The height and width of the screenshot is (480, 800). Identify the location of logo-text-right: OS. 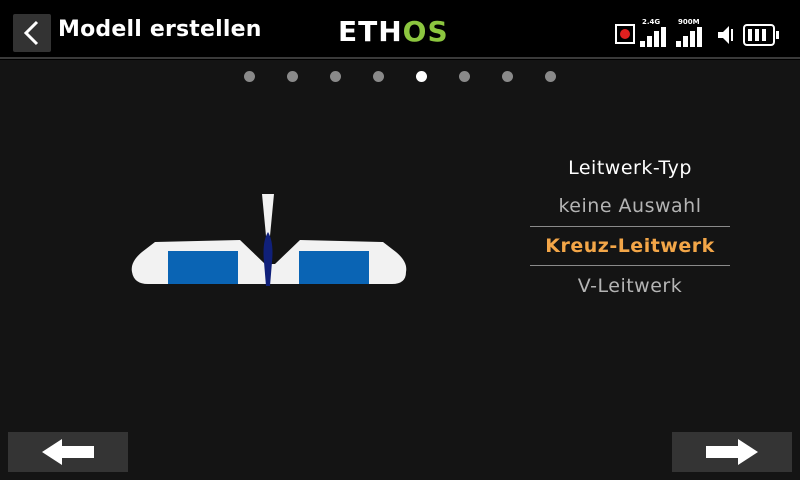
(425, 31).